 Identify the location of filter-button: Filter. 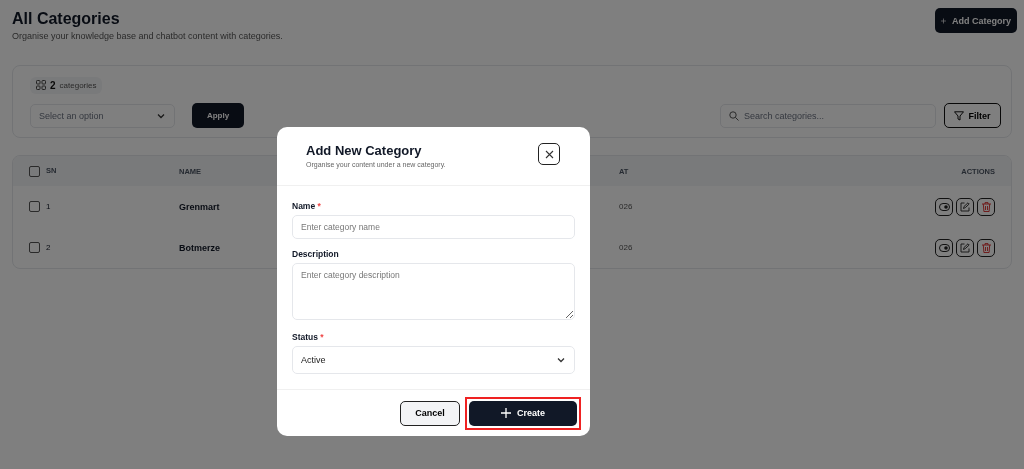
(972, 115).